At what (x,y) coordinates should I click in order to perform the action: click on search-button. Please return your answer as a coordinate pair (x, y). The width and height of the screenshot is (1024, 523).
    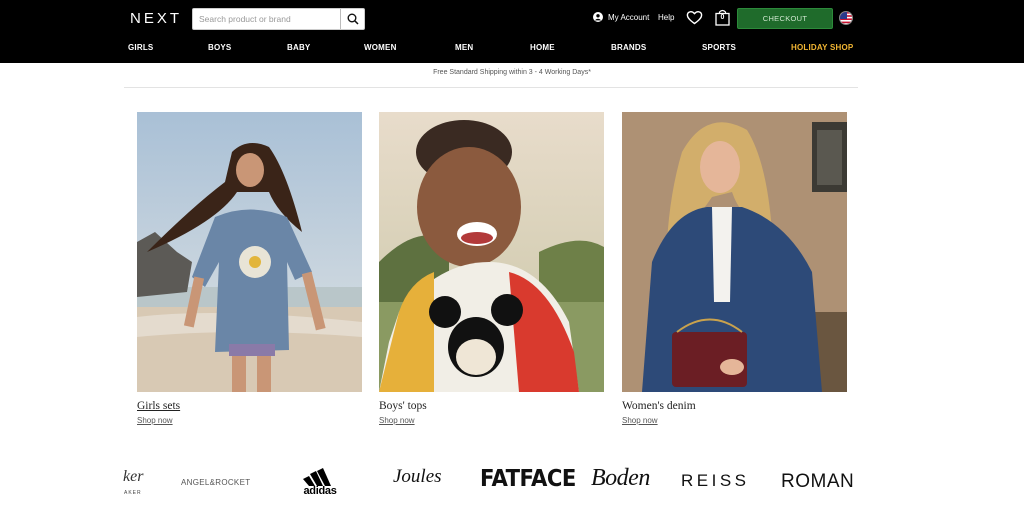
    Looking at the image, I should click on (352, 19).